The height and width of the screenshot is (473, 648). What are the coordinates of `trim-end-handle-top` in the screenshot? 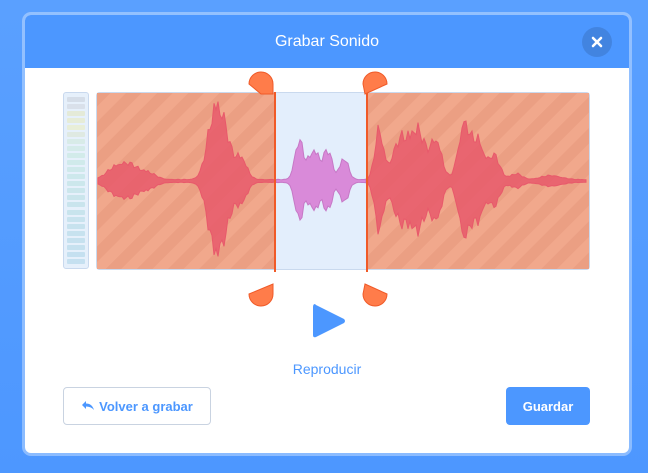 It's located at (375, 83).